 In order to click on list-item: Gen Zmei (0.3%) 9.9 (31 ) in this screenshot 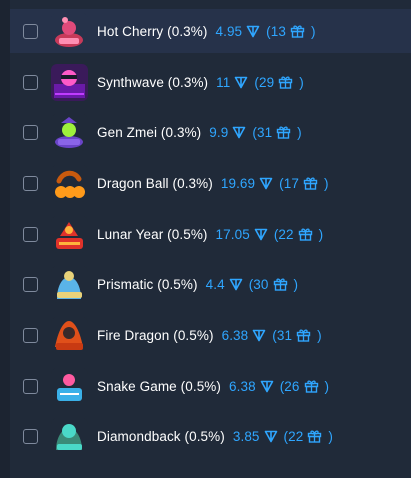, I will do `click(210, 132)`.